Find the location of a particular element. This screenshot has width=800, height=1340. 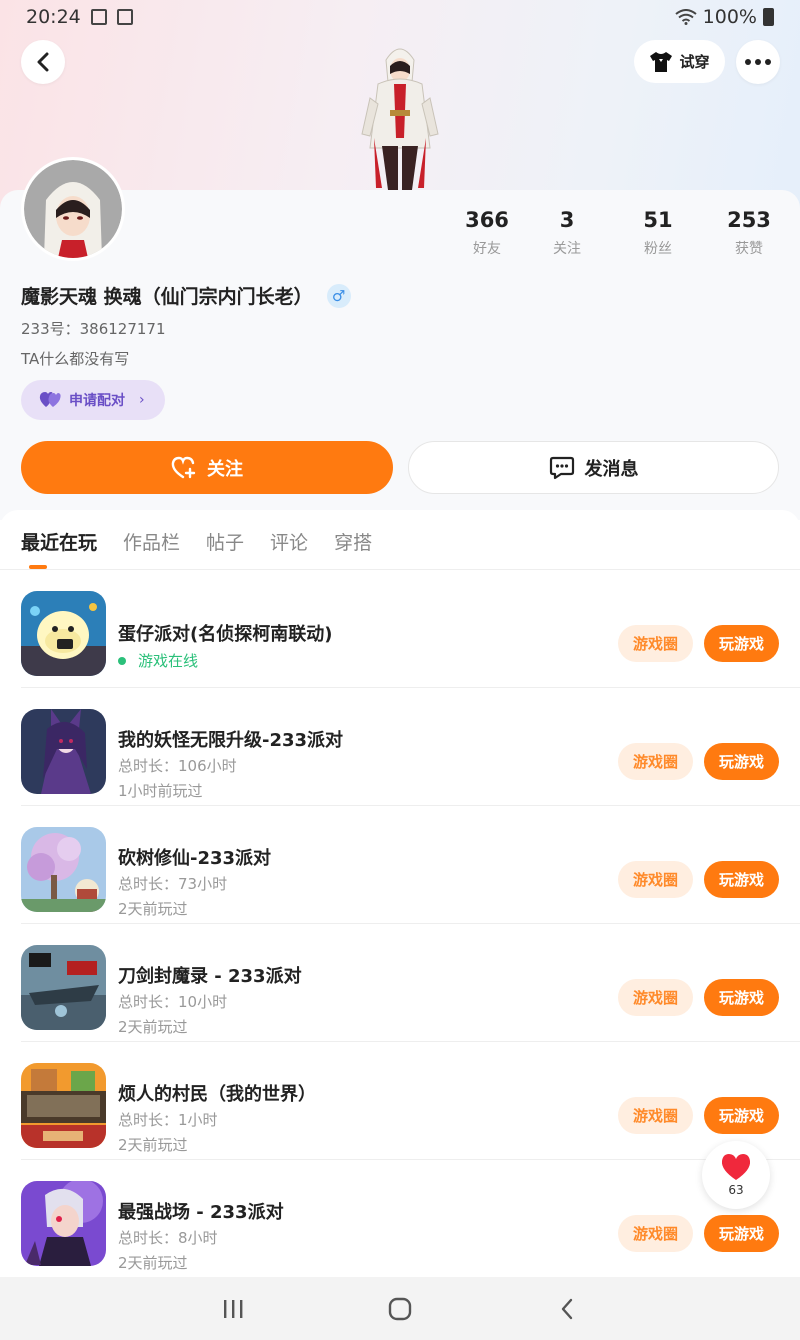

double-heart-icon is located at coordinates (50, 399).